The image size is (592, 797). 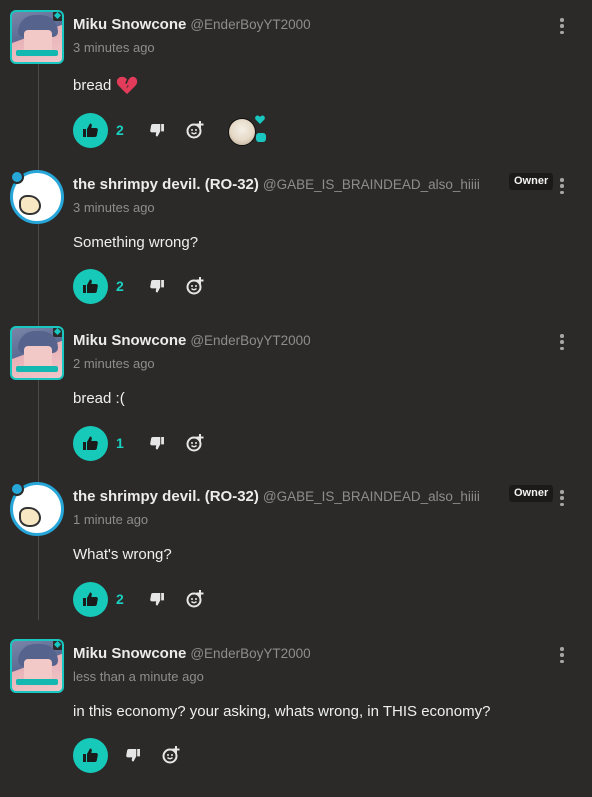 I want to click on comment-text: bread :(, so click(x=99, y=398).